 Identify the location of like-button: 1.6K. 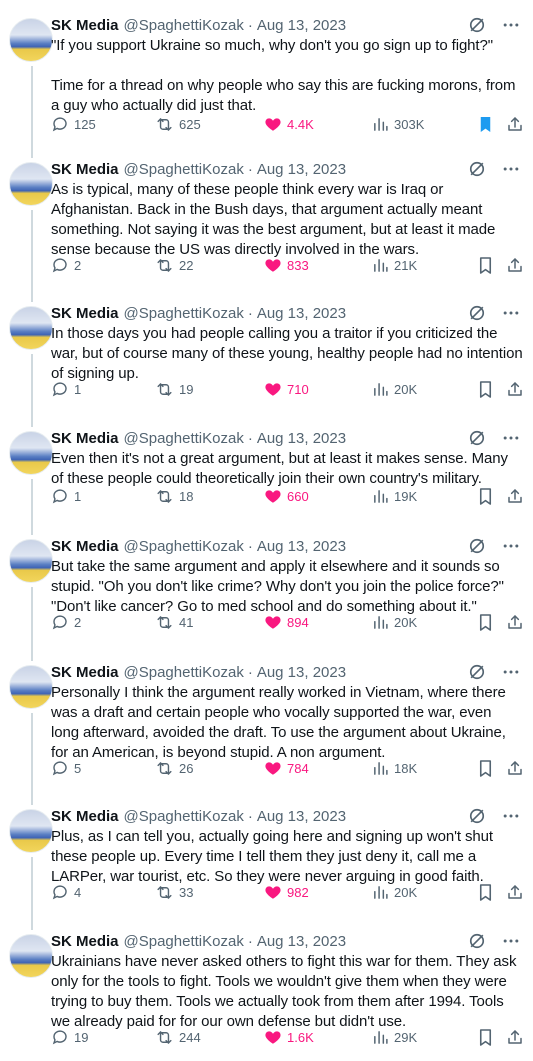
(289, 1037).